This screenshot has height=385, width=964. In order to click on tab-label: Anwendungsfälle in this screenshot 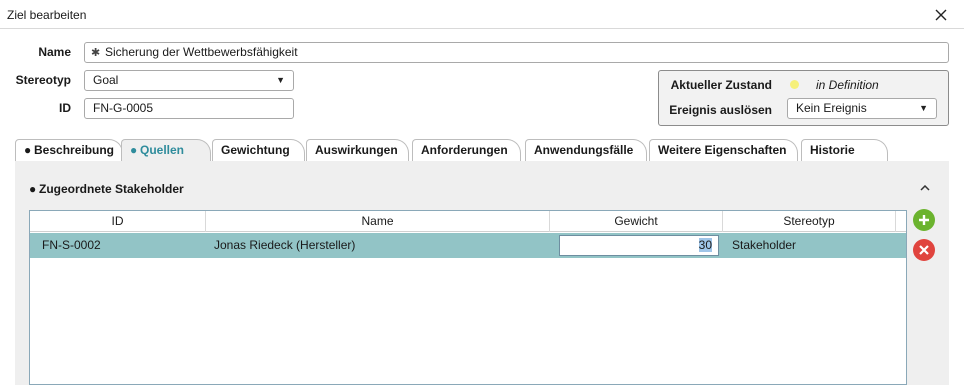, I will do `click(584, 150)`.